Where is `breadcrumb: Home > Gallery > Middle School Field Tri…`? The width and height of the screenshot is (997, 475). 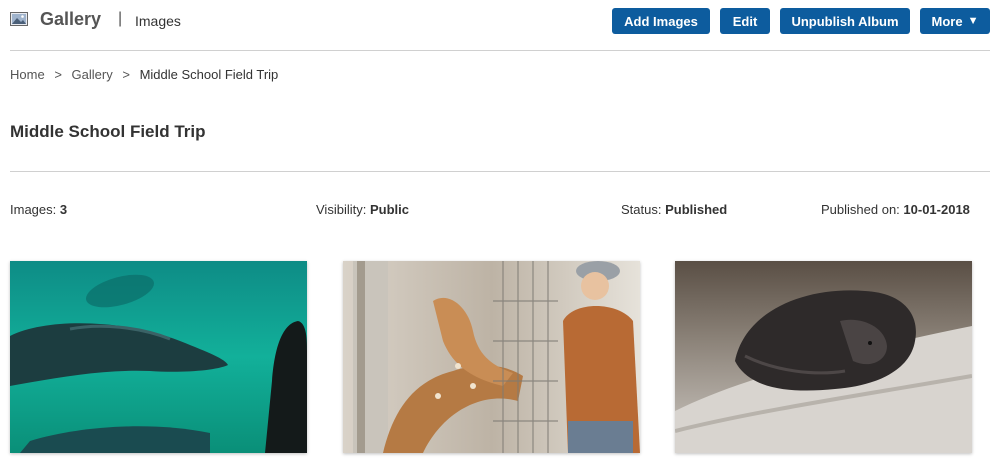
breadcrumb: Home > Gallery > Middle School Field Tri… is located at coordinates (144, 74).